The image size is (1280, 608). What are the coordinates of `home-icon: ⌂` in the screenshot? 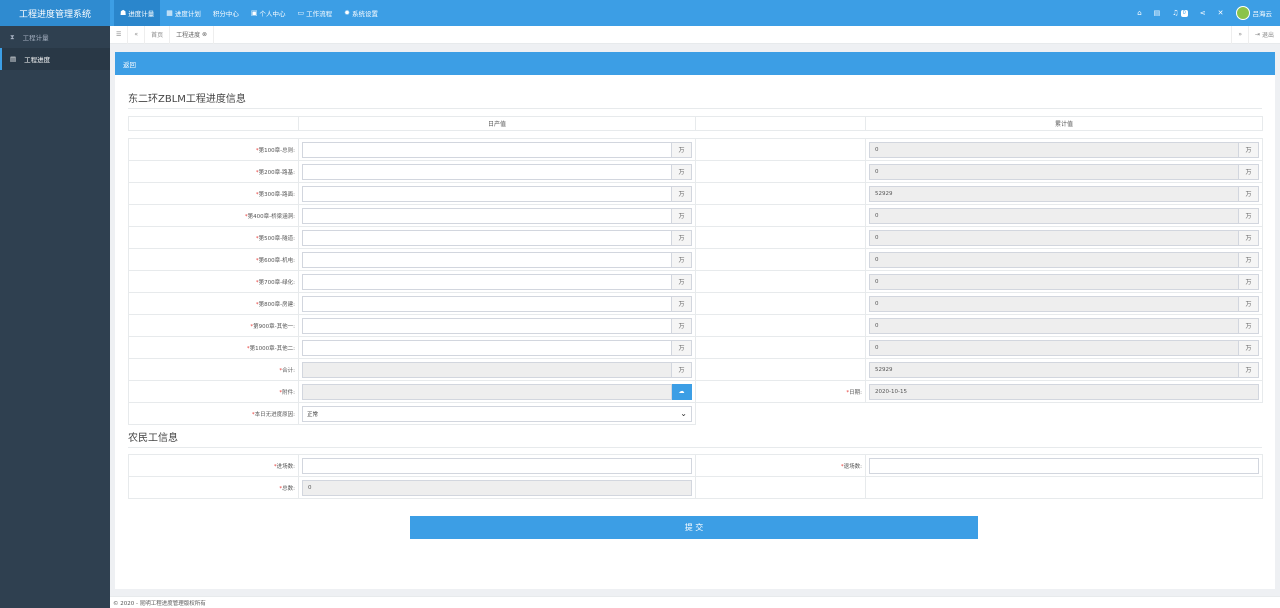 It's located at (1139, 13).